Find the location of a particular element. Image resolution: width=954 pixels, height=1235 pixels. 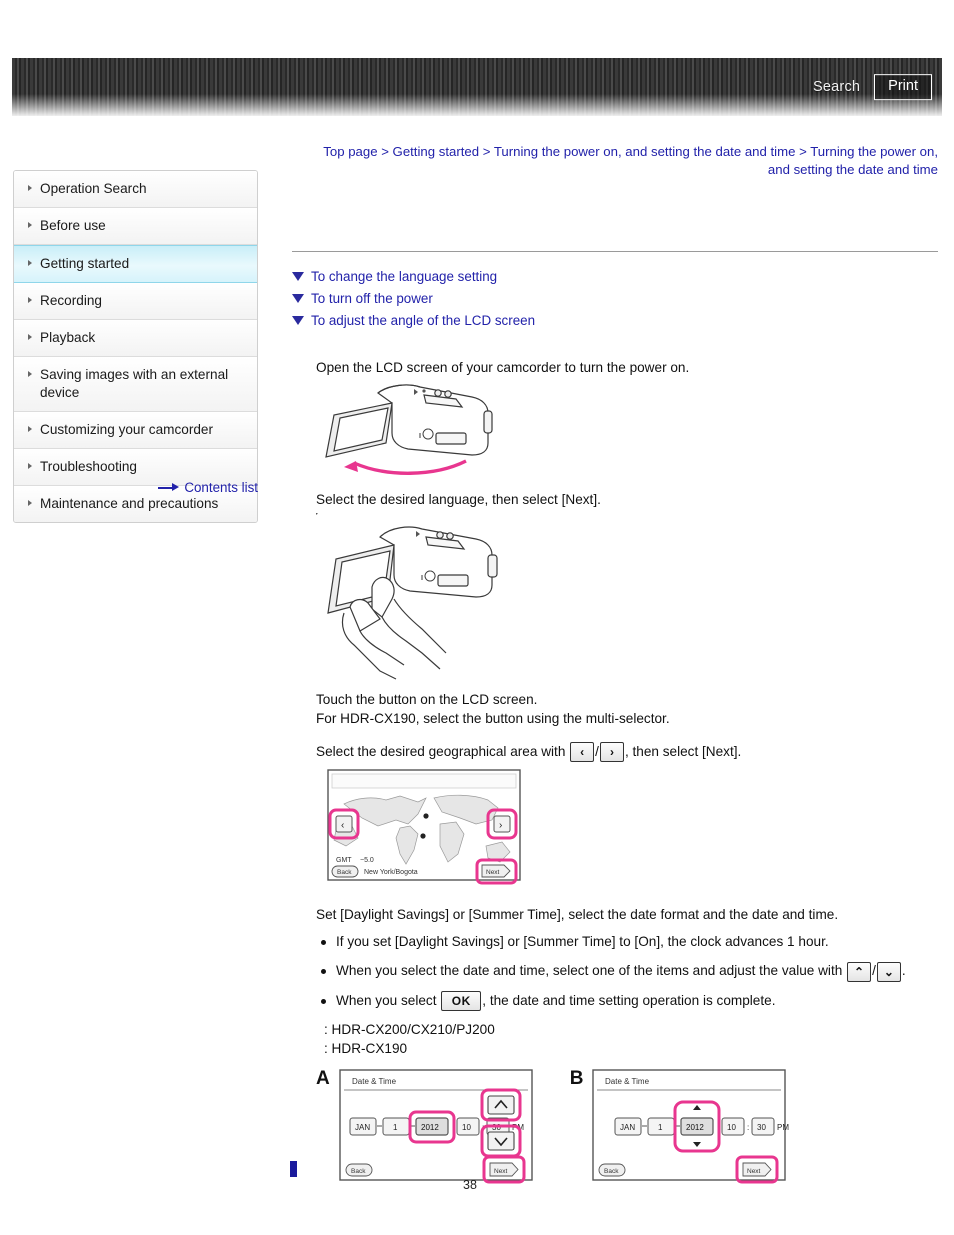

screen-label-a: A is located at coordinates (323, 1079).